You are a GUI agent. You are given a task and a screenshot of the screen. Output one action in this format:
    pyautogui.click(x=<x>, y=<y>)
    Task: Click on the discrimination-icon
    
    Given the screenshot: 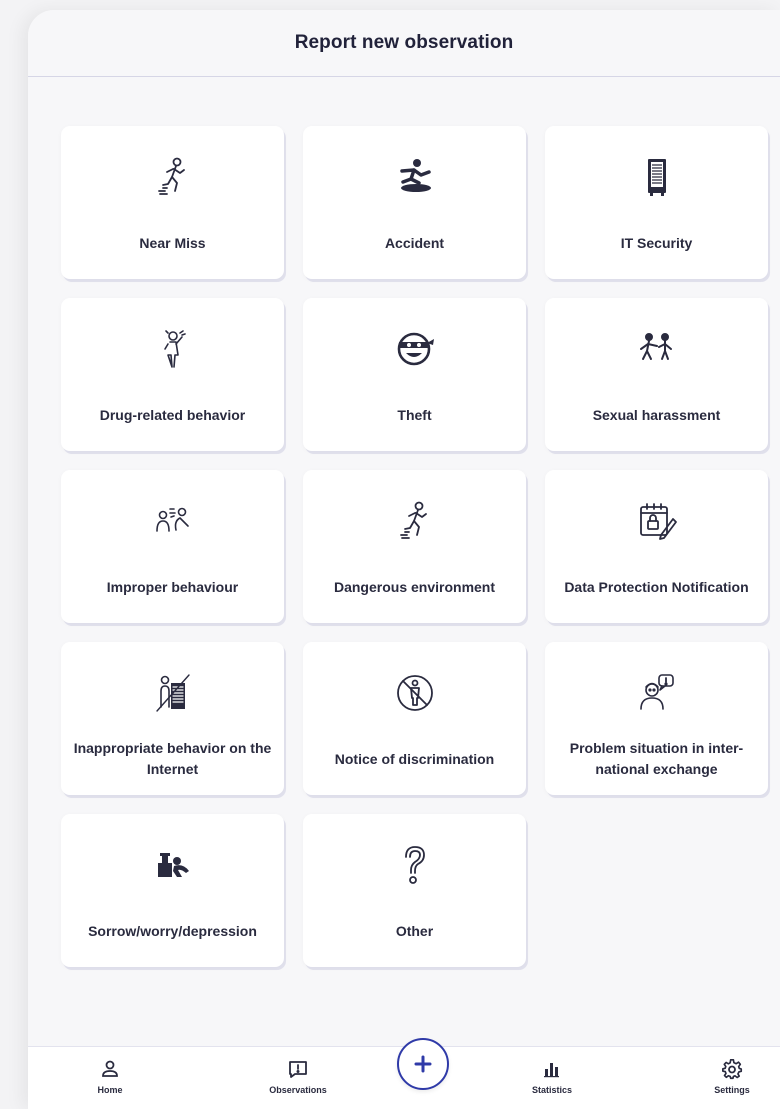 What is the action you would take?
    pyautogui.click(x=415, y=693)
    